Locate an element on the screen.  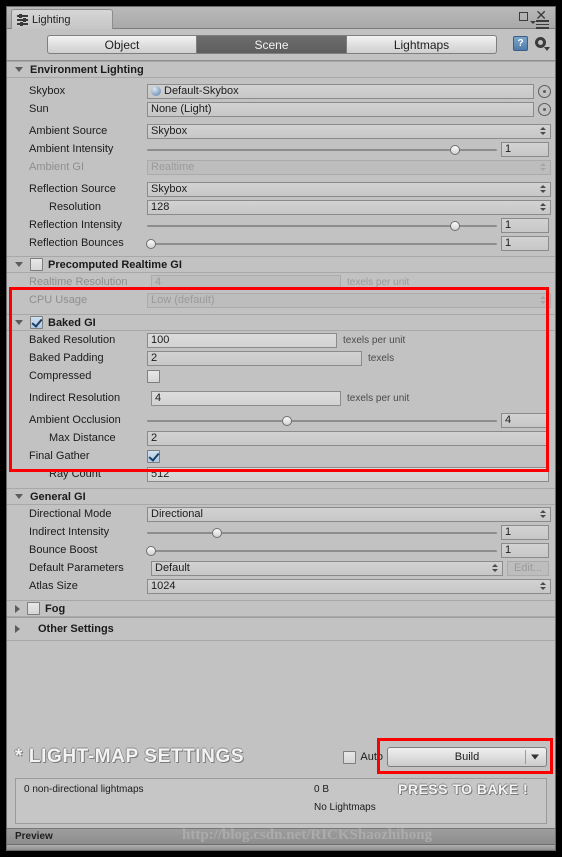
atlas-size-dropdown: 1024 is located at coordinates (349, 586).